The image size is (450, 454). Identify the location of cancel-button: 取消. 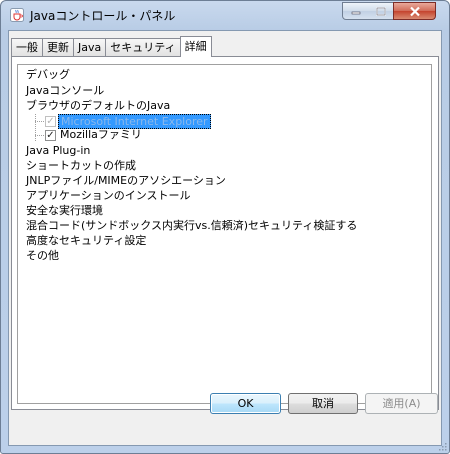
(323, 403).